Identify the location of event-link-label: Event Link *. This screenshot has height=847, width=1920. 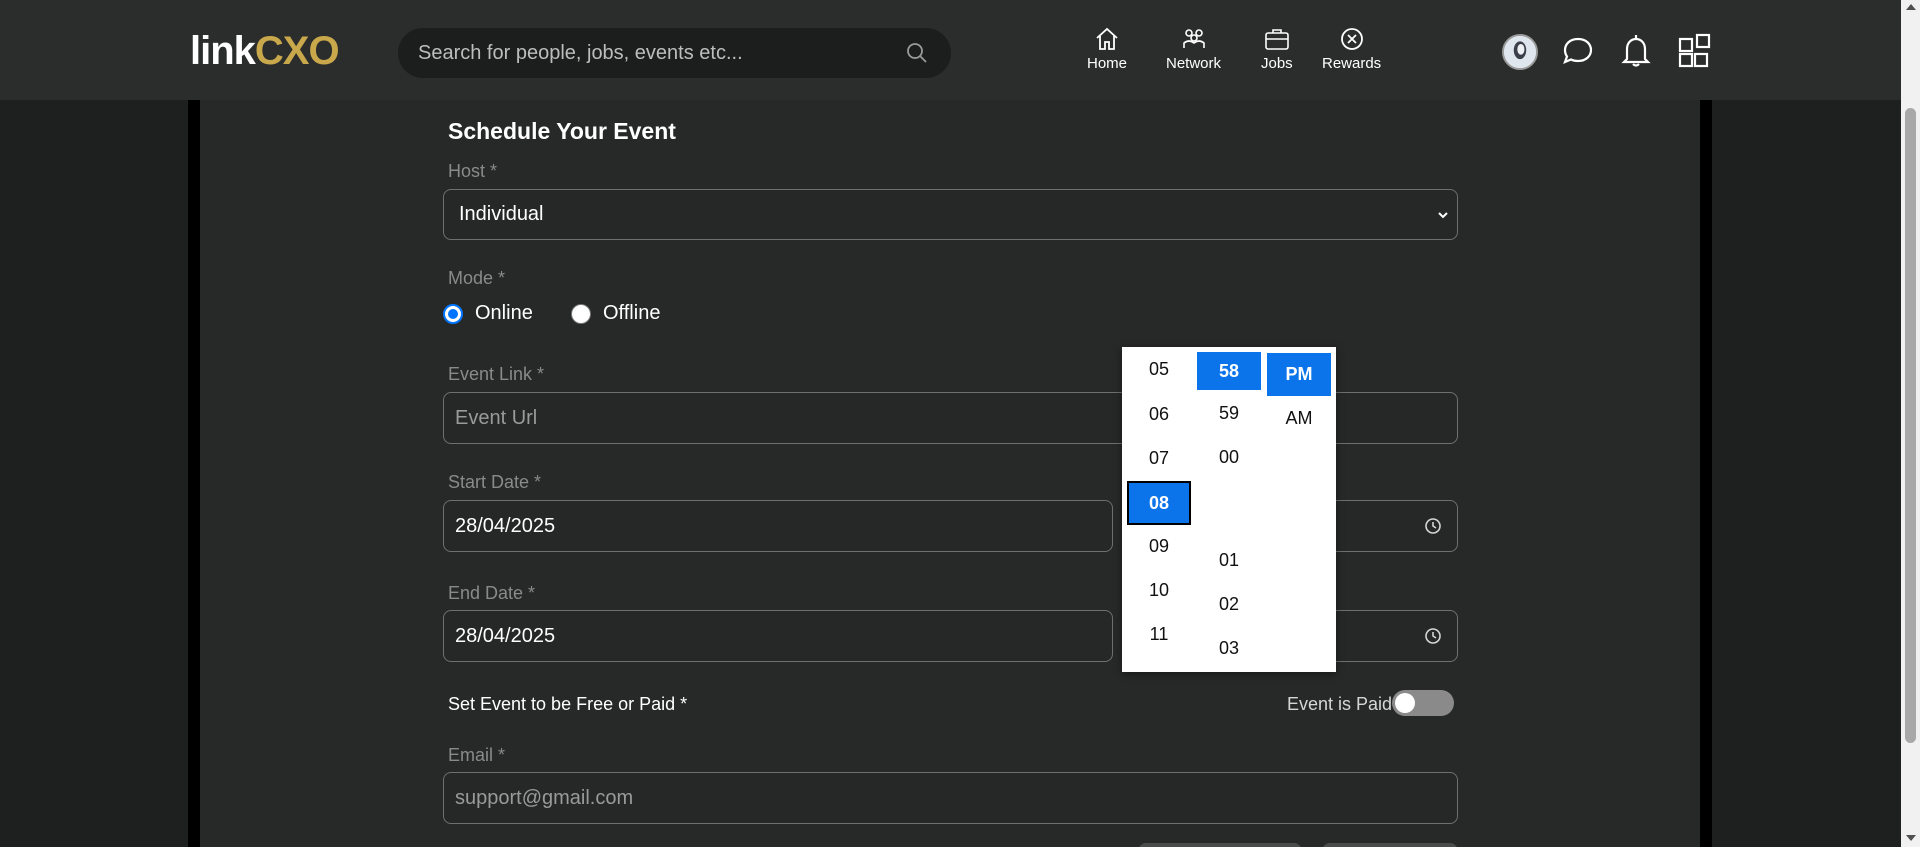
(496, 374).